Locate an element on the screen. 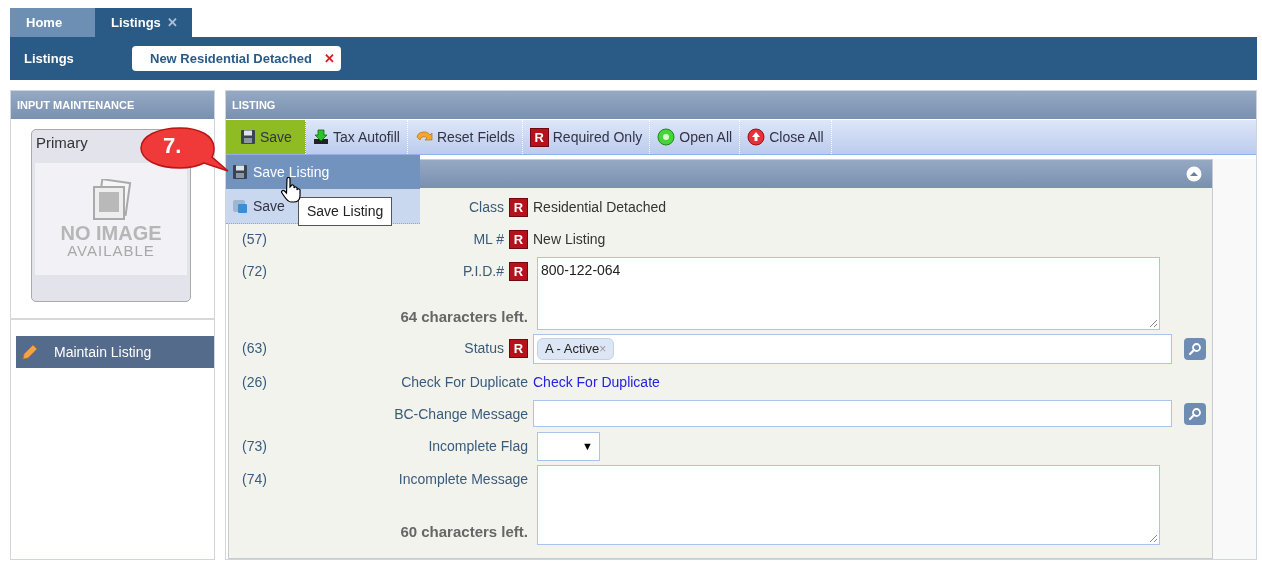 The height and width of the screenshot is (565, 1262). field-label: P.I.D.# is located at coordinates (483, 271).